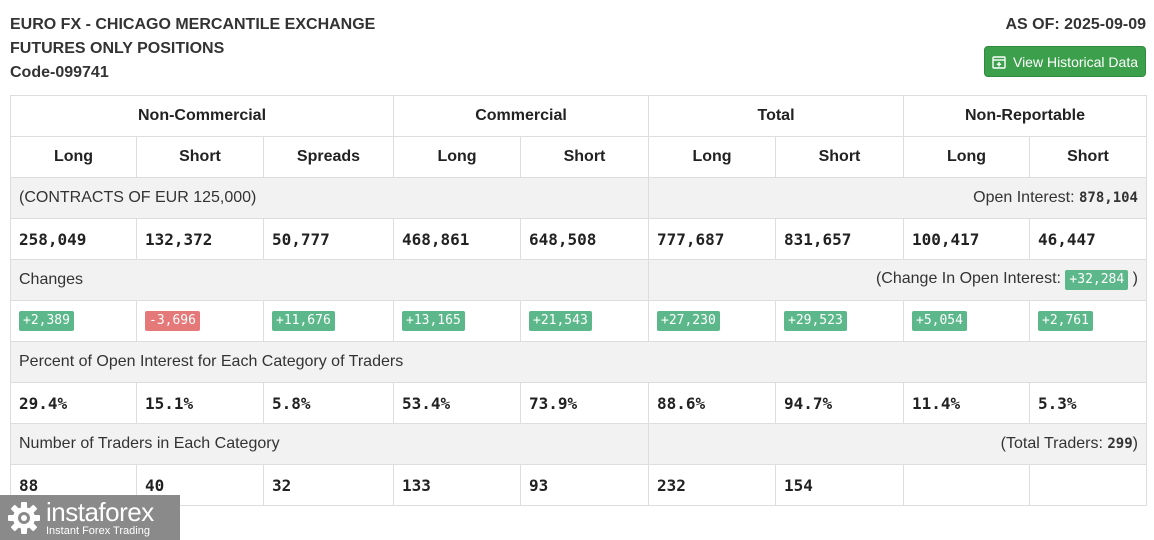  I want to click on table-cell: 29.4%, so click(73, 403).